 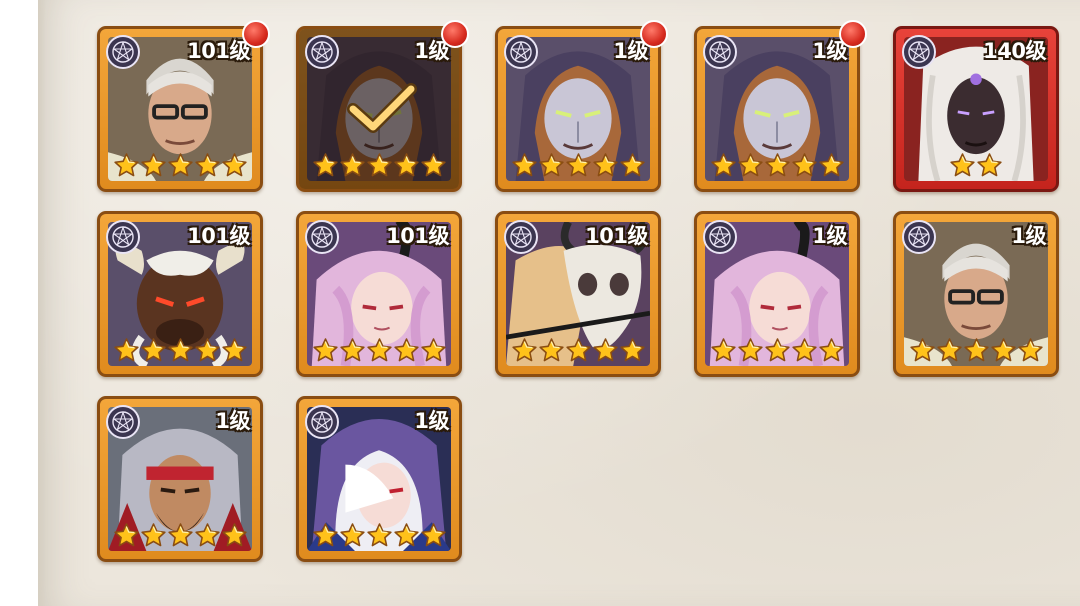 What do you see at coordinates (1014, 51) in the screenshot?
I see `hero-level-label: 140级` at bounding box center [1014, 51].